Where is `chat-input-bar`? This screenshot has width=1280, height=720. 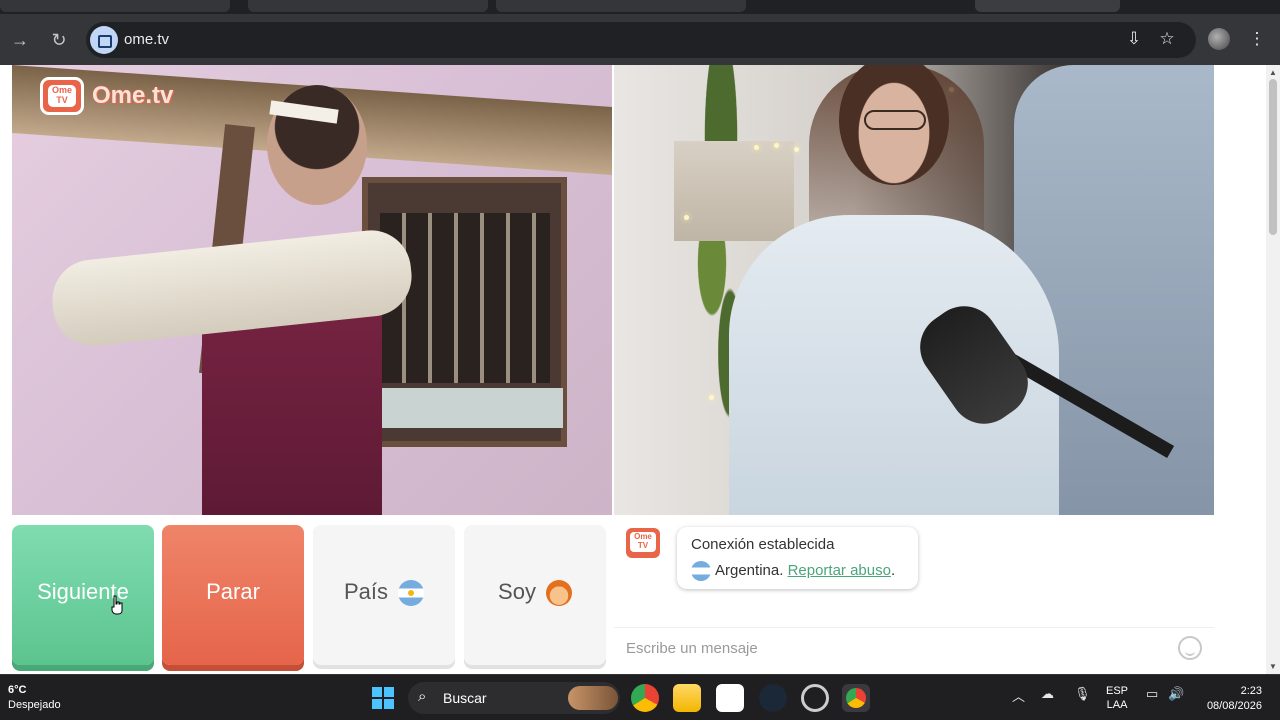 chat-input-bar is located at coordinates (914, 647).